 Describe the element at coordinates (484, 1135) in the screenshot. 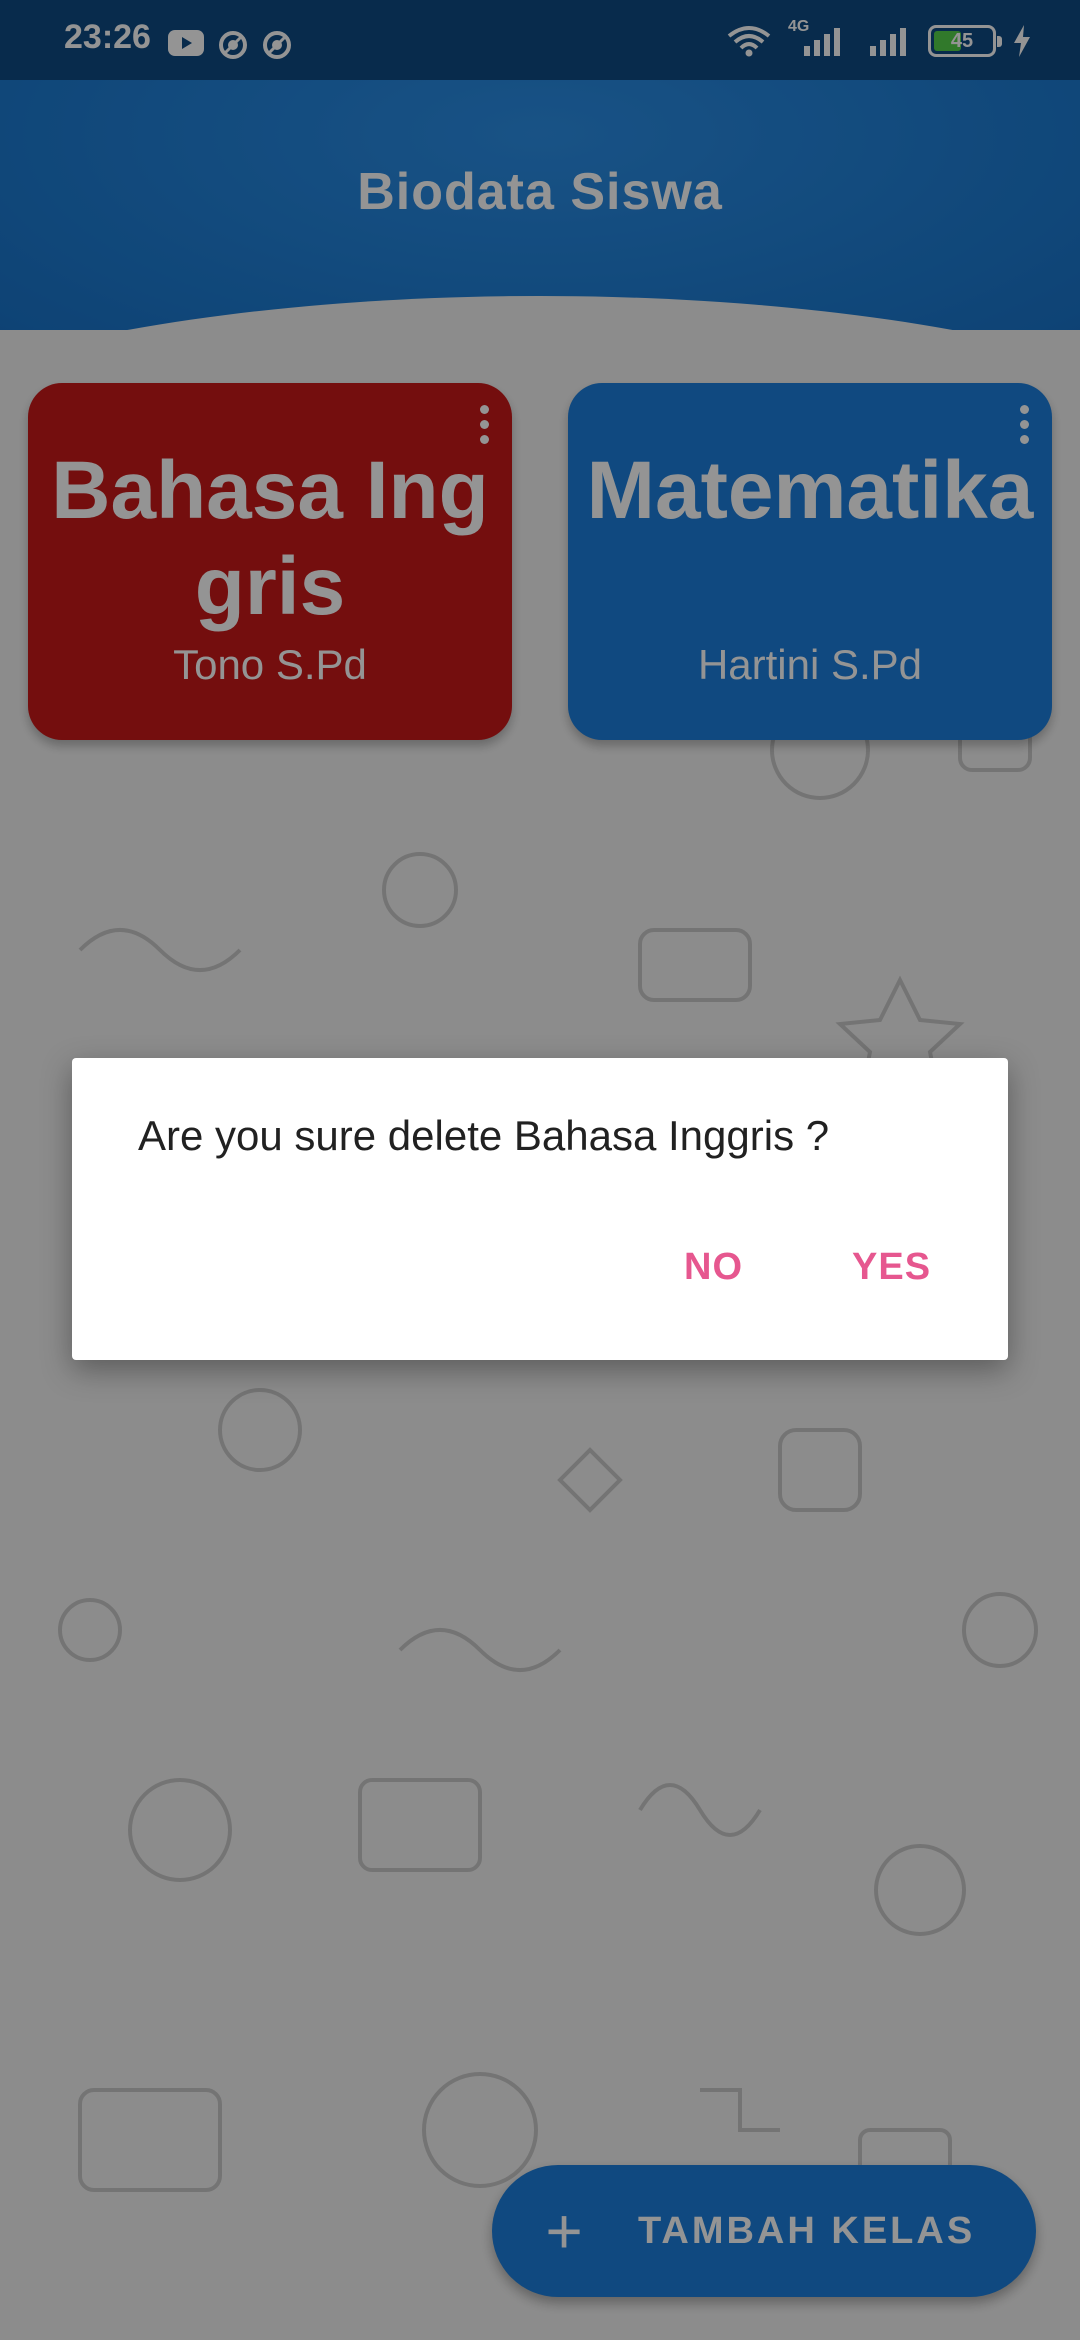

I see `dialog-message: Are you sure delete Bahasa Inggris ?` at that location.